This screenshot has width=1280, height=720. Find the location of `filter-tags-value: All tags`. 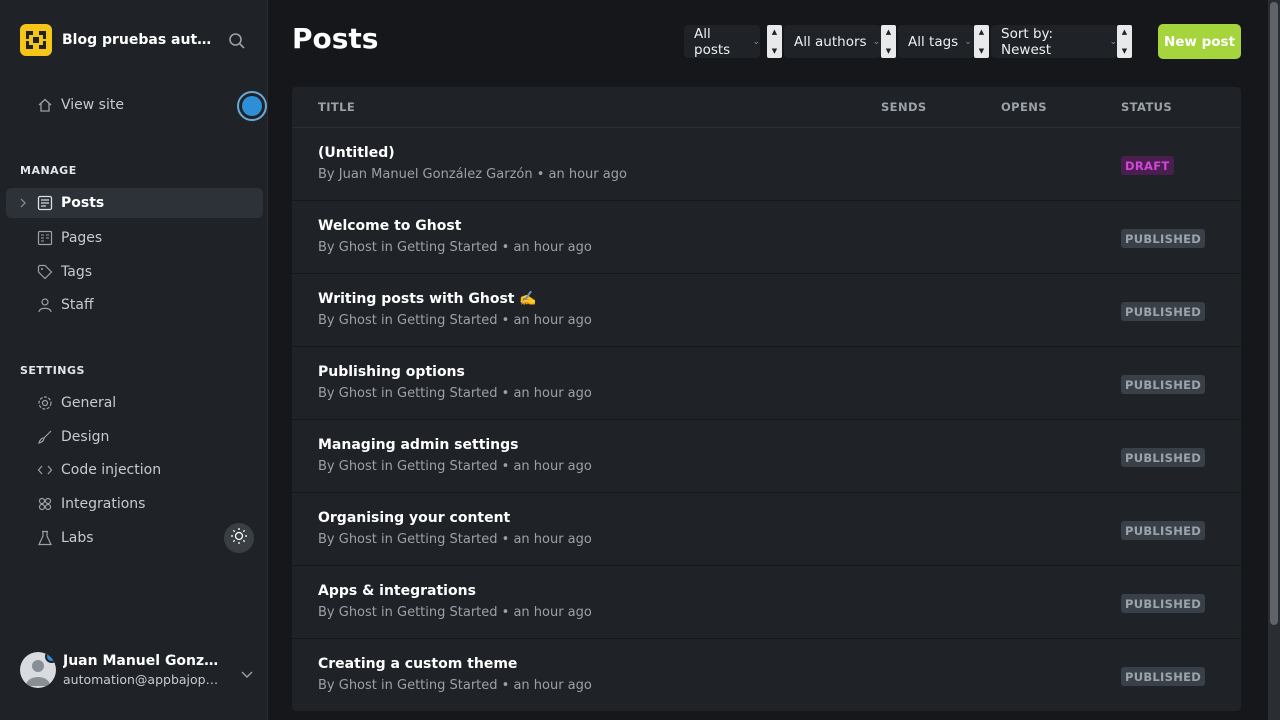

filter-tags-value: All tags is located at coordinates (933, 41).